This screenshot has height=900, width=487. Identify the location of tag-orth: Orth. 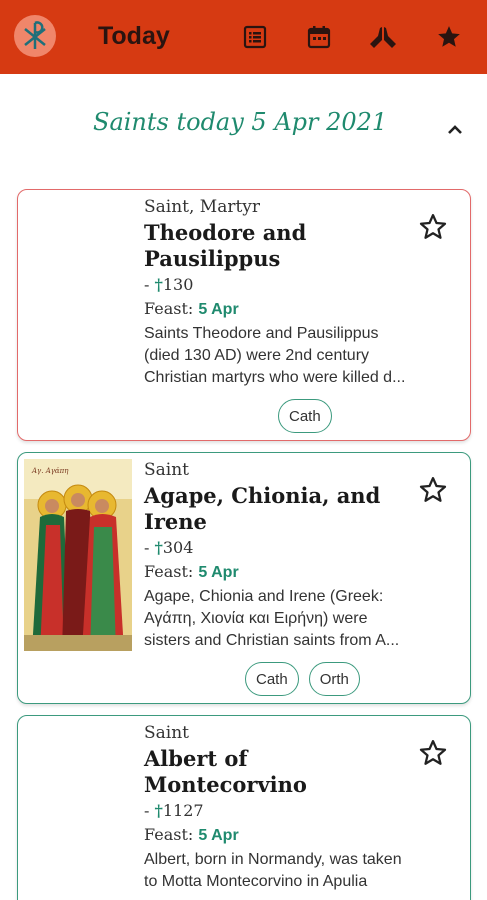
(334, 679).